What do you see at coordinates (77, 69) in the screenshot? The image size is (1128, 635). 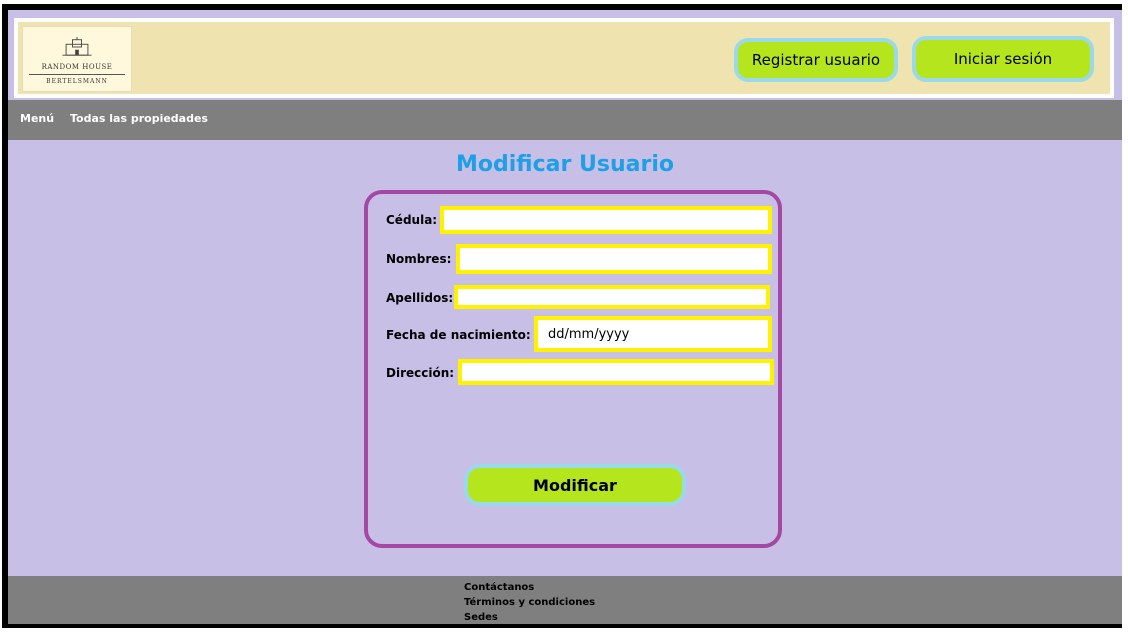 I see `logo-text-top: RANDOM HOUSE` at bounding box center [77, 69].